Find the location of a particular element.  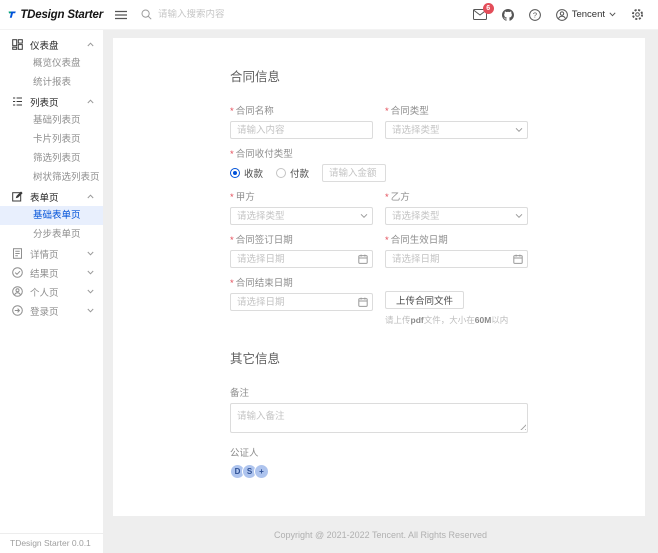

field-party-a: * 甲方 is located at coordinates (301, 207).